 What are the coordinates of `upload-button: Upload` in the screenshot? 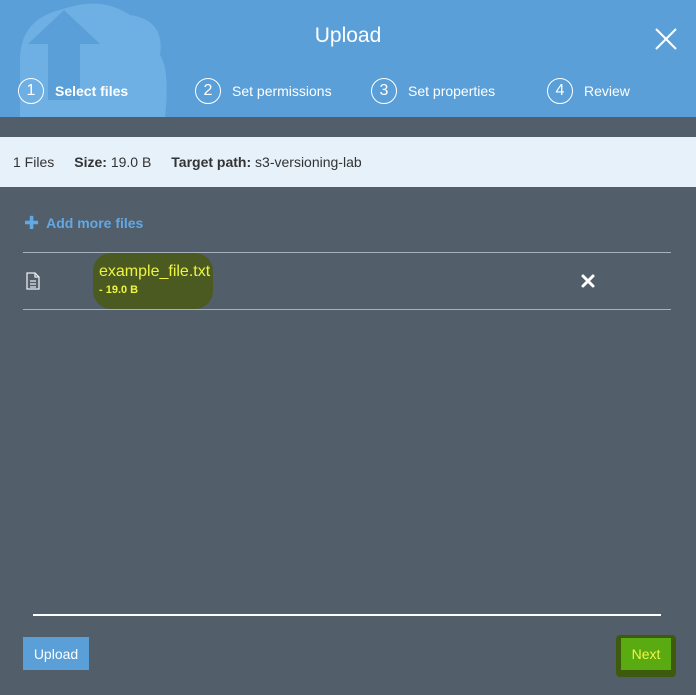 It's located at (56, 653).